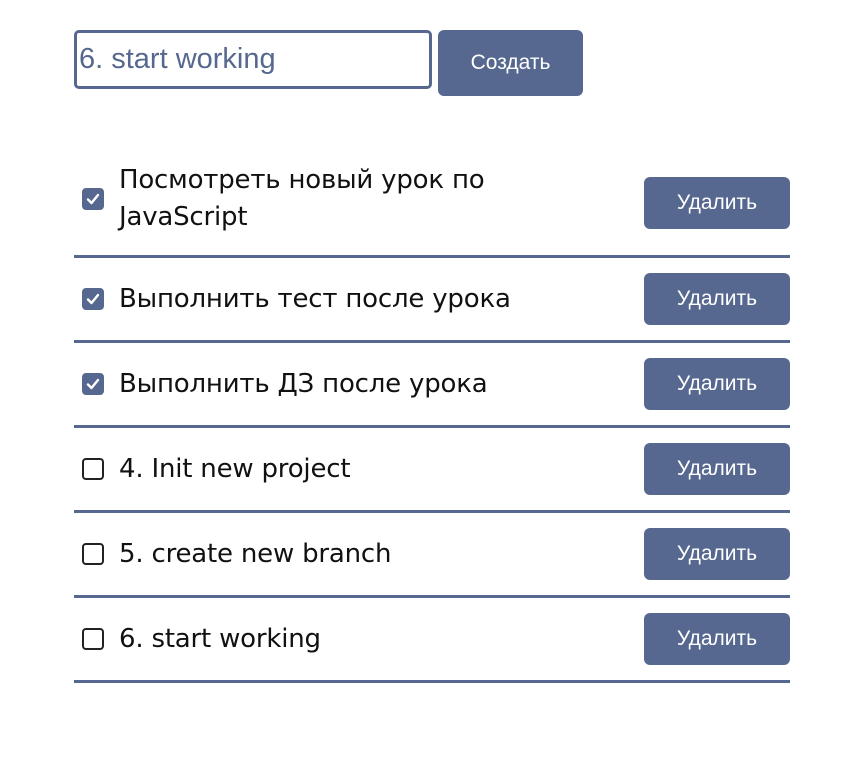  What do you see at coordinates (253, 59) in the screenshot?
I see `todo-input` at bounding box center [253, 59].